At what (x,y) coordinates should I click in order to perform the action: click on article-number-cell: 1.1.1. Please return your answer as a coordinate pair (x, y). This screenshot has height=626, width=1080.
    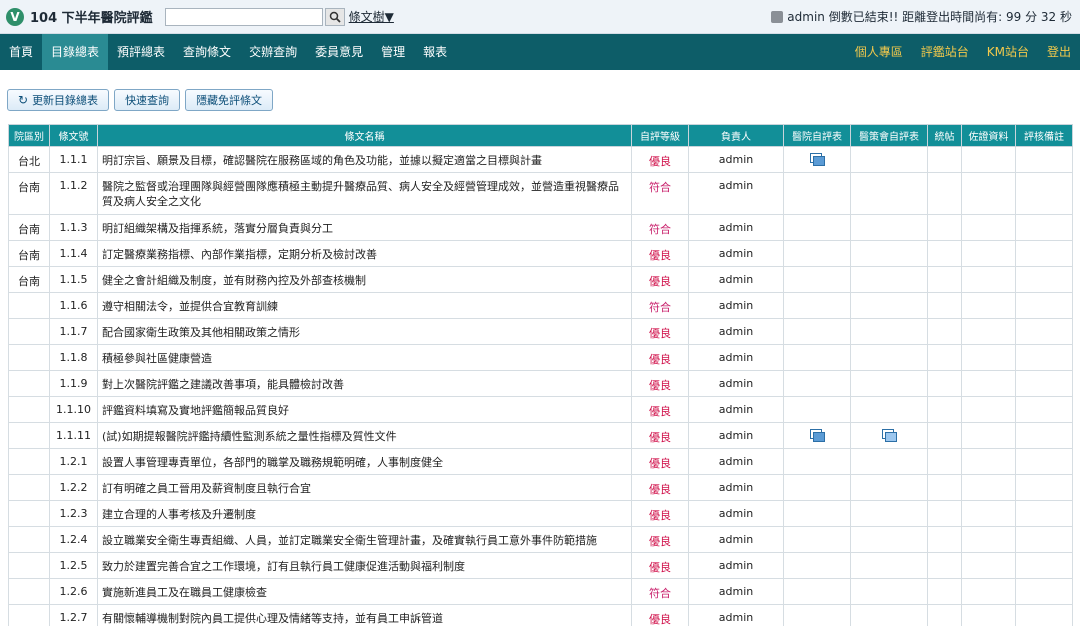
    Looking at the image, I should click on (73, 159).